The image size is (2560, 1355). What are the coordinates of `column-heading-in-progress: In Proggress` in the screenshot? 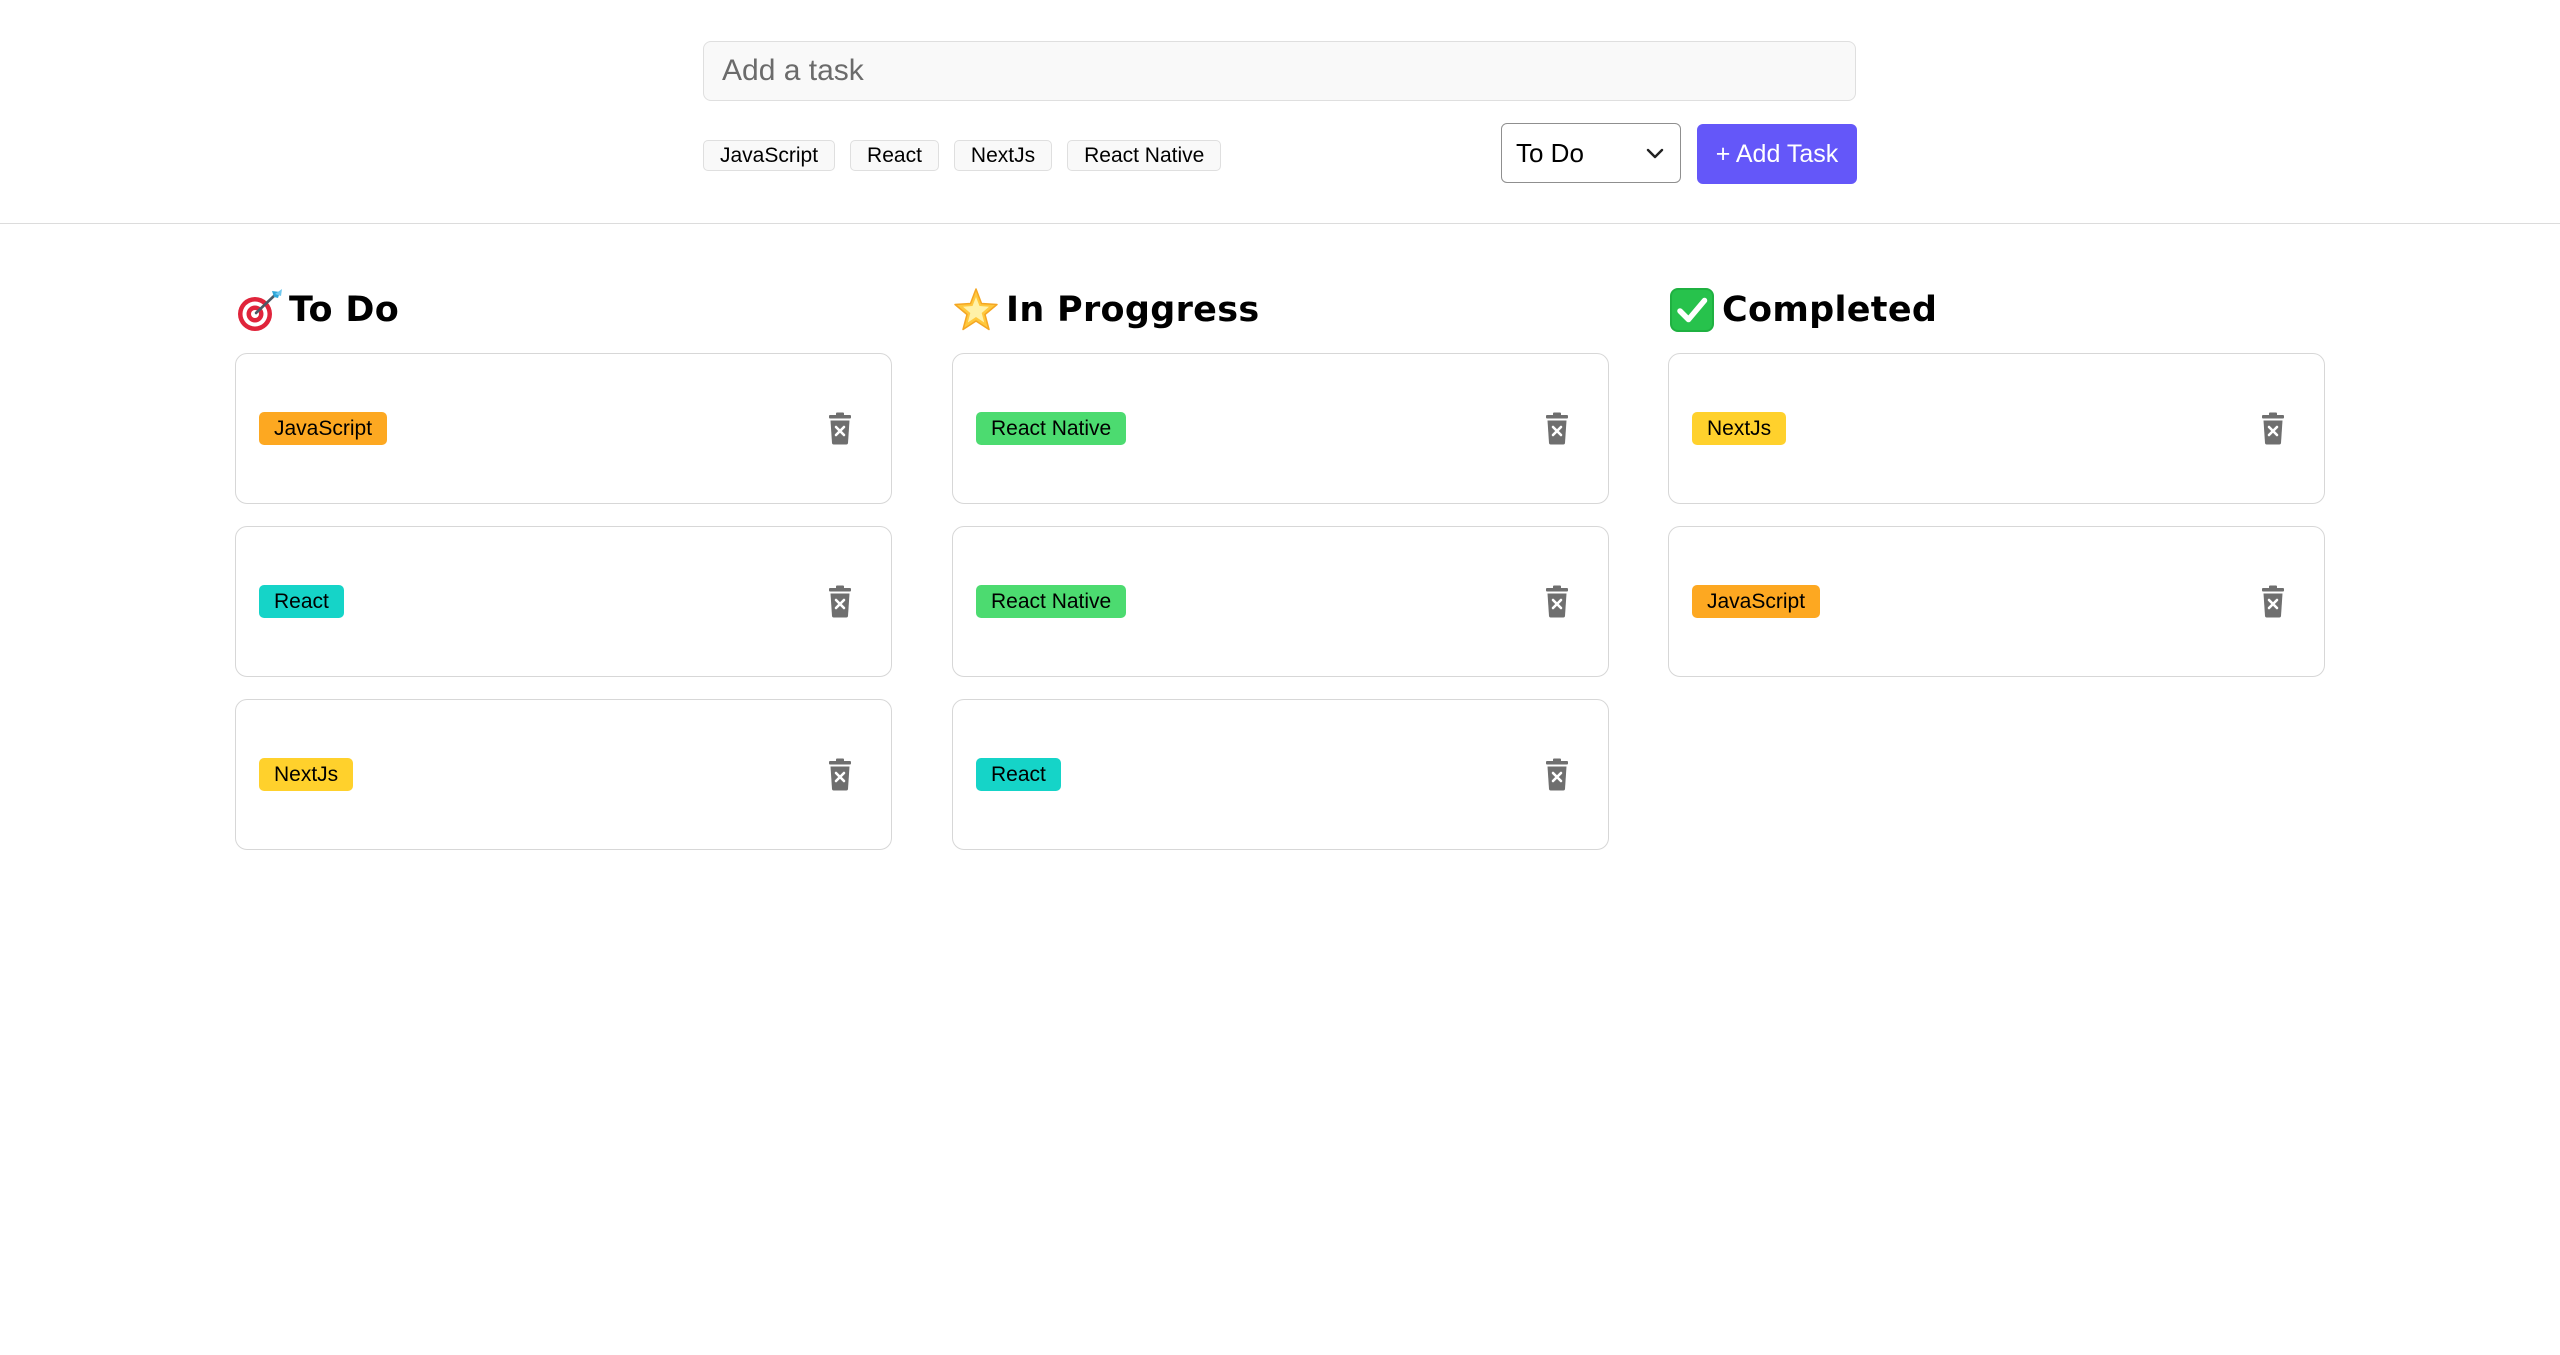 It's located at (1280, 310).